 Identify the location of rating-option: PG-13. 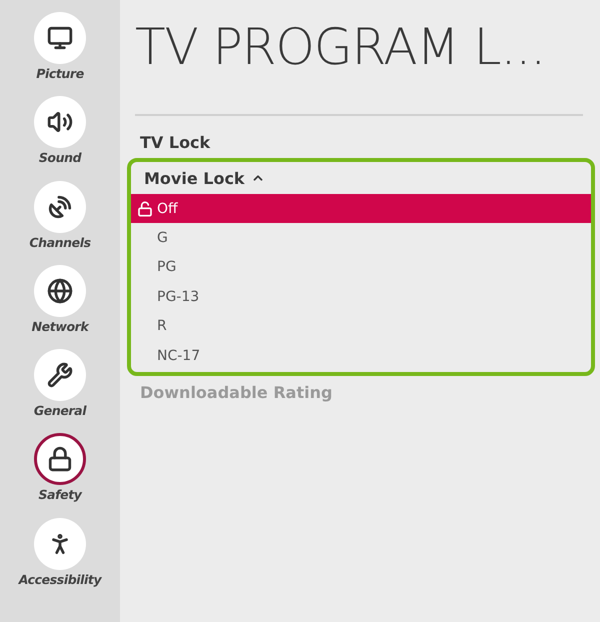
(361, 297).